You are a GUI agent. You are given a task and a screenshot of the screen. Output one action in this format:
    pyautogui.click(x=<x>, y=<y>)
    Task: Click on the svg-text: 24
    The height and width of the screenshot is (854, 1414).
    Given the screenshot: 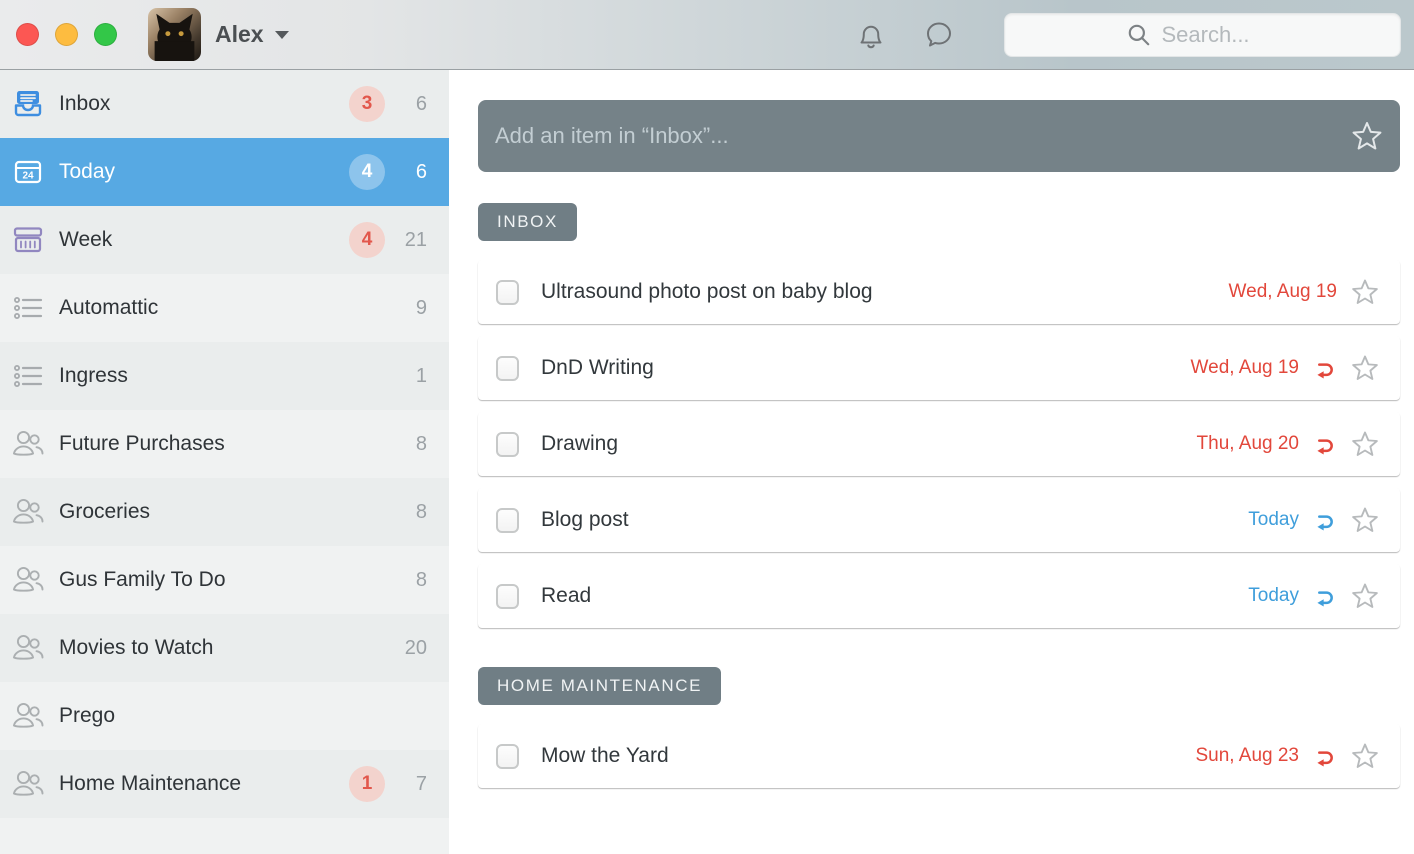 What is the action you would take?
    pyautogui.click(x=28, y=176)
    